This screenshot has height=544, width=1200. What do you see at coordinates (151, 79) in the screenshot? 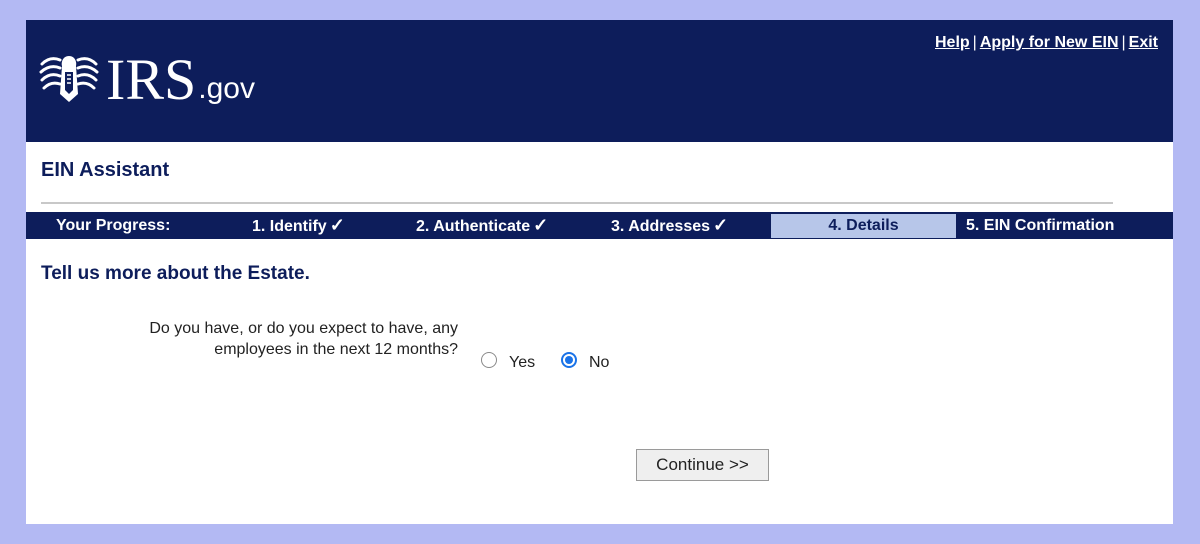
I see `logo-irs-text: IRS` at bounding box center [151, 79].